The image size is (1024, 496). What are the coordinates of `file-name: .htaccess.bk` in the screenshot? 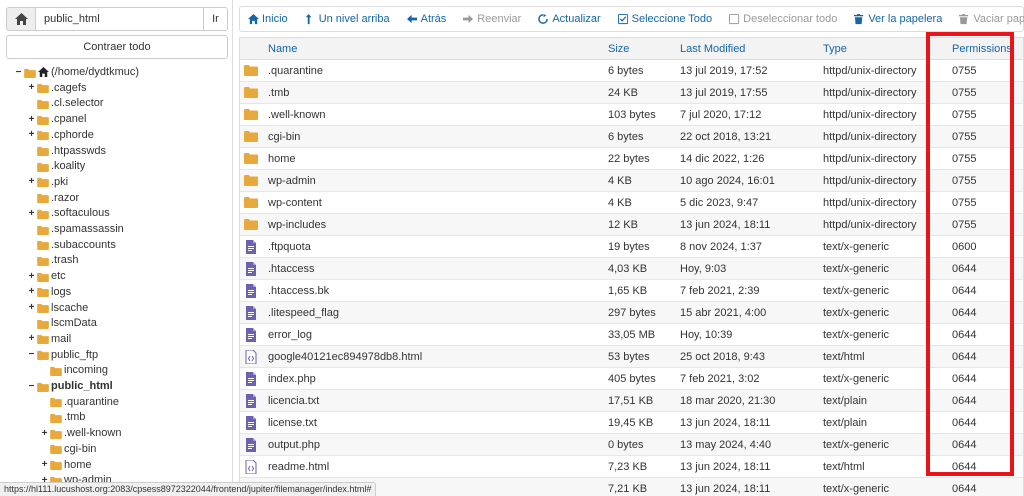 It's located at (299, 291).